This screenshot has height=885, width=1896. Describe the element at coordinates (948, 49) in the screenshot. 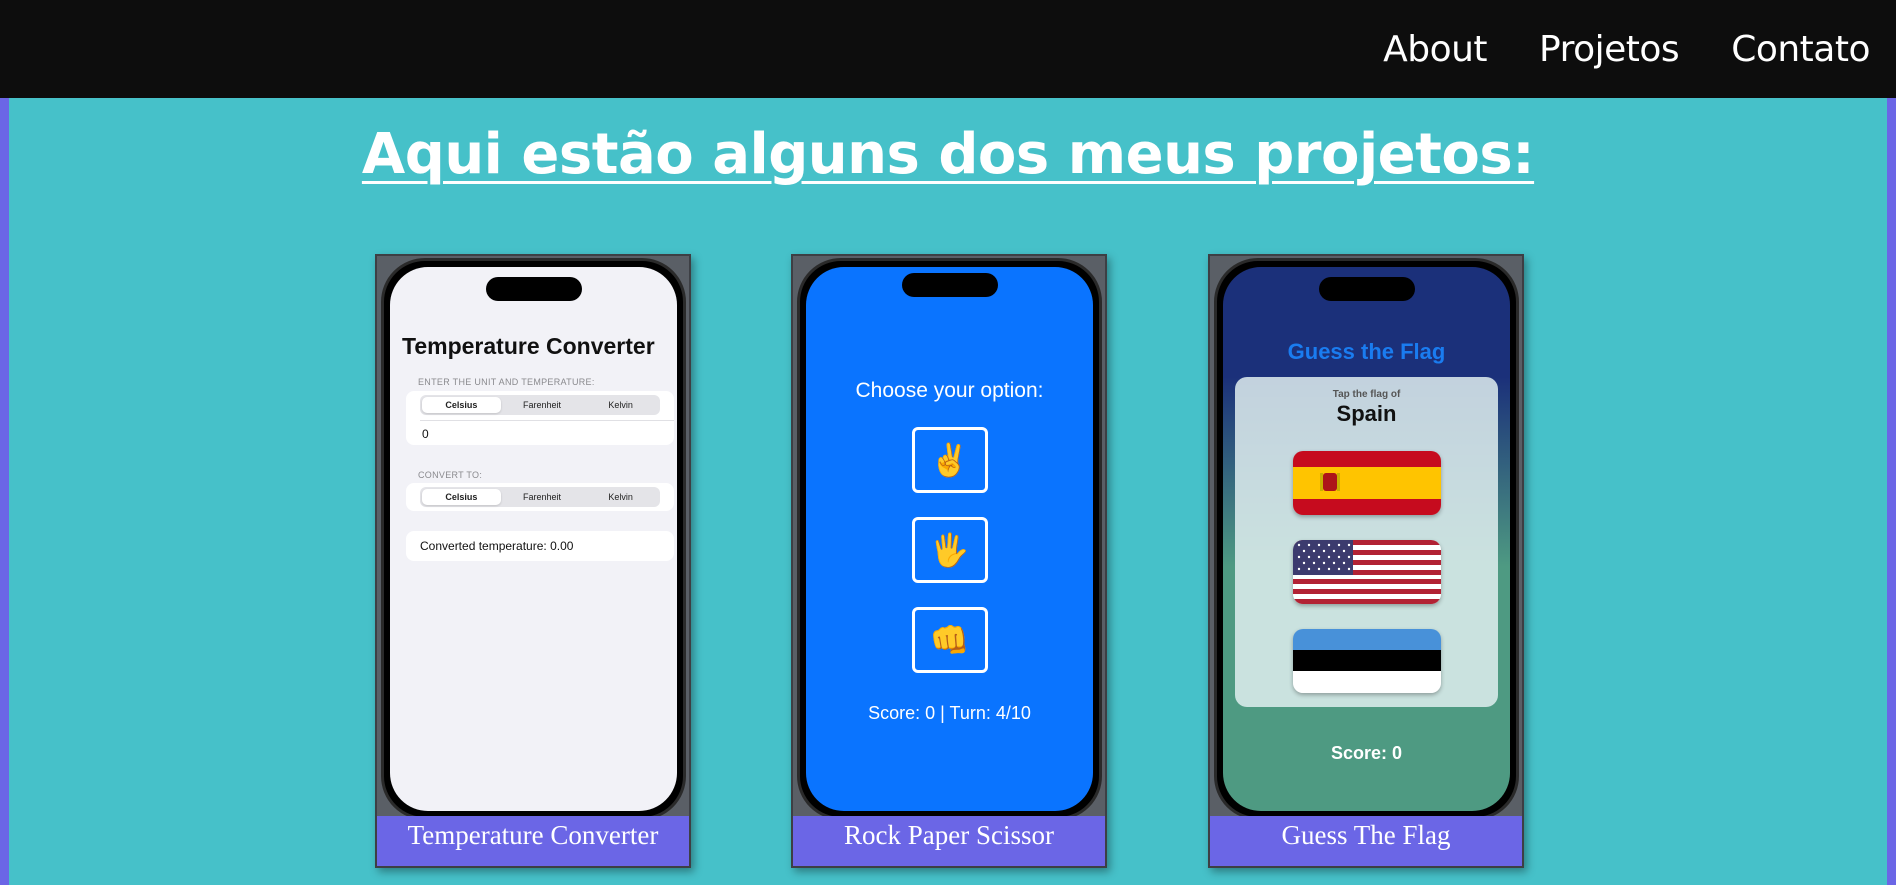

I see `top-navbar: About Projetos Contato` at that location.